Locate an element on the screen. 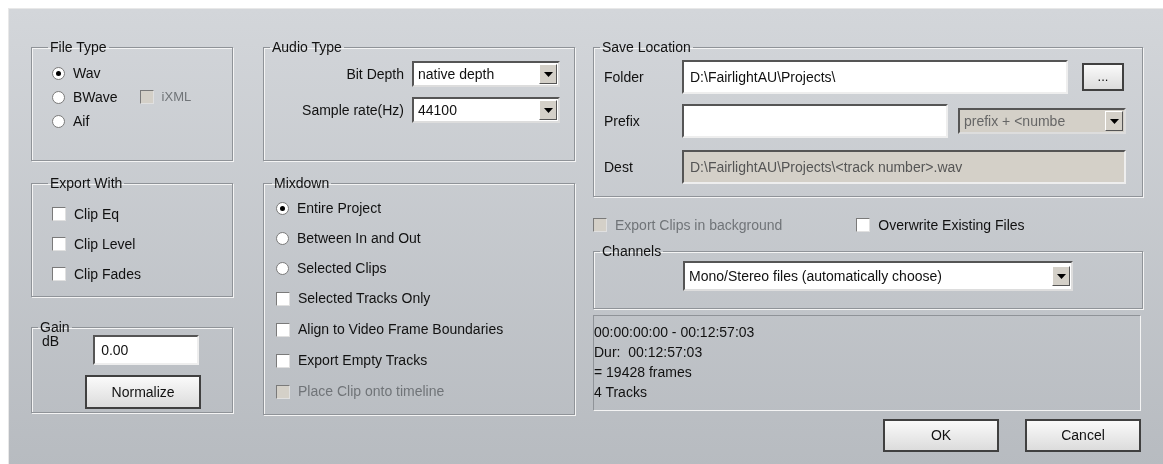 The width and height of the screenshot is (1163, 464). option-label: Clip Fades is located at coordinates (107, 274).